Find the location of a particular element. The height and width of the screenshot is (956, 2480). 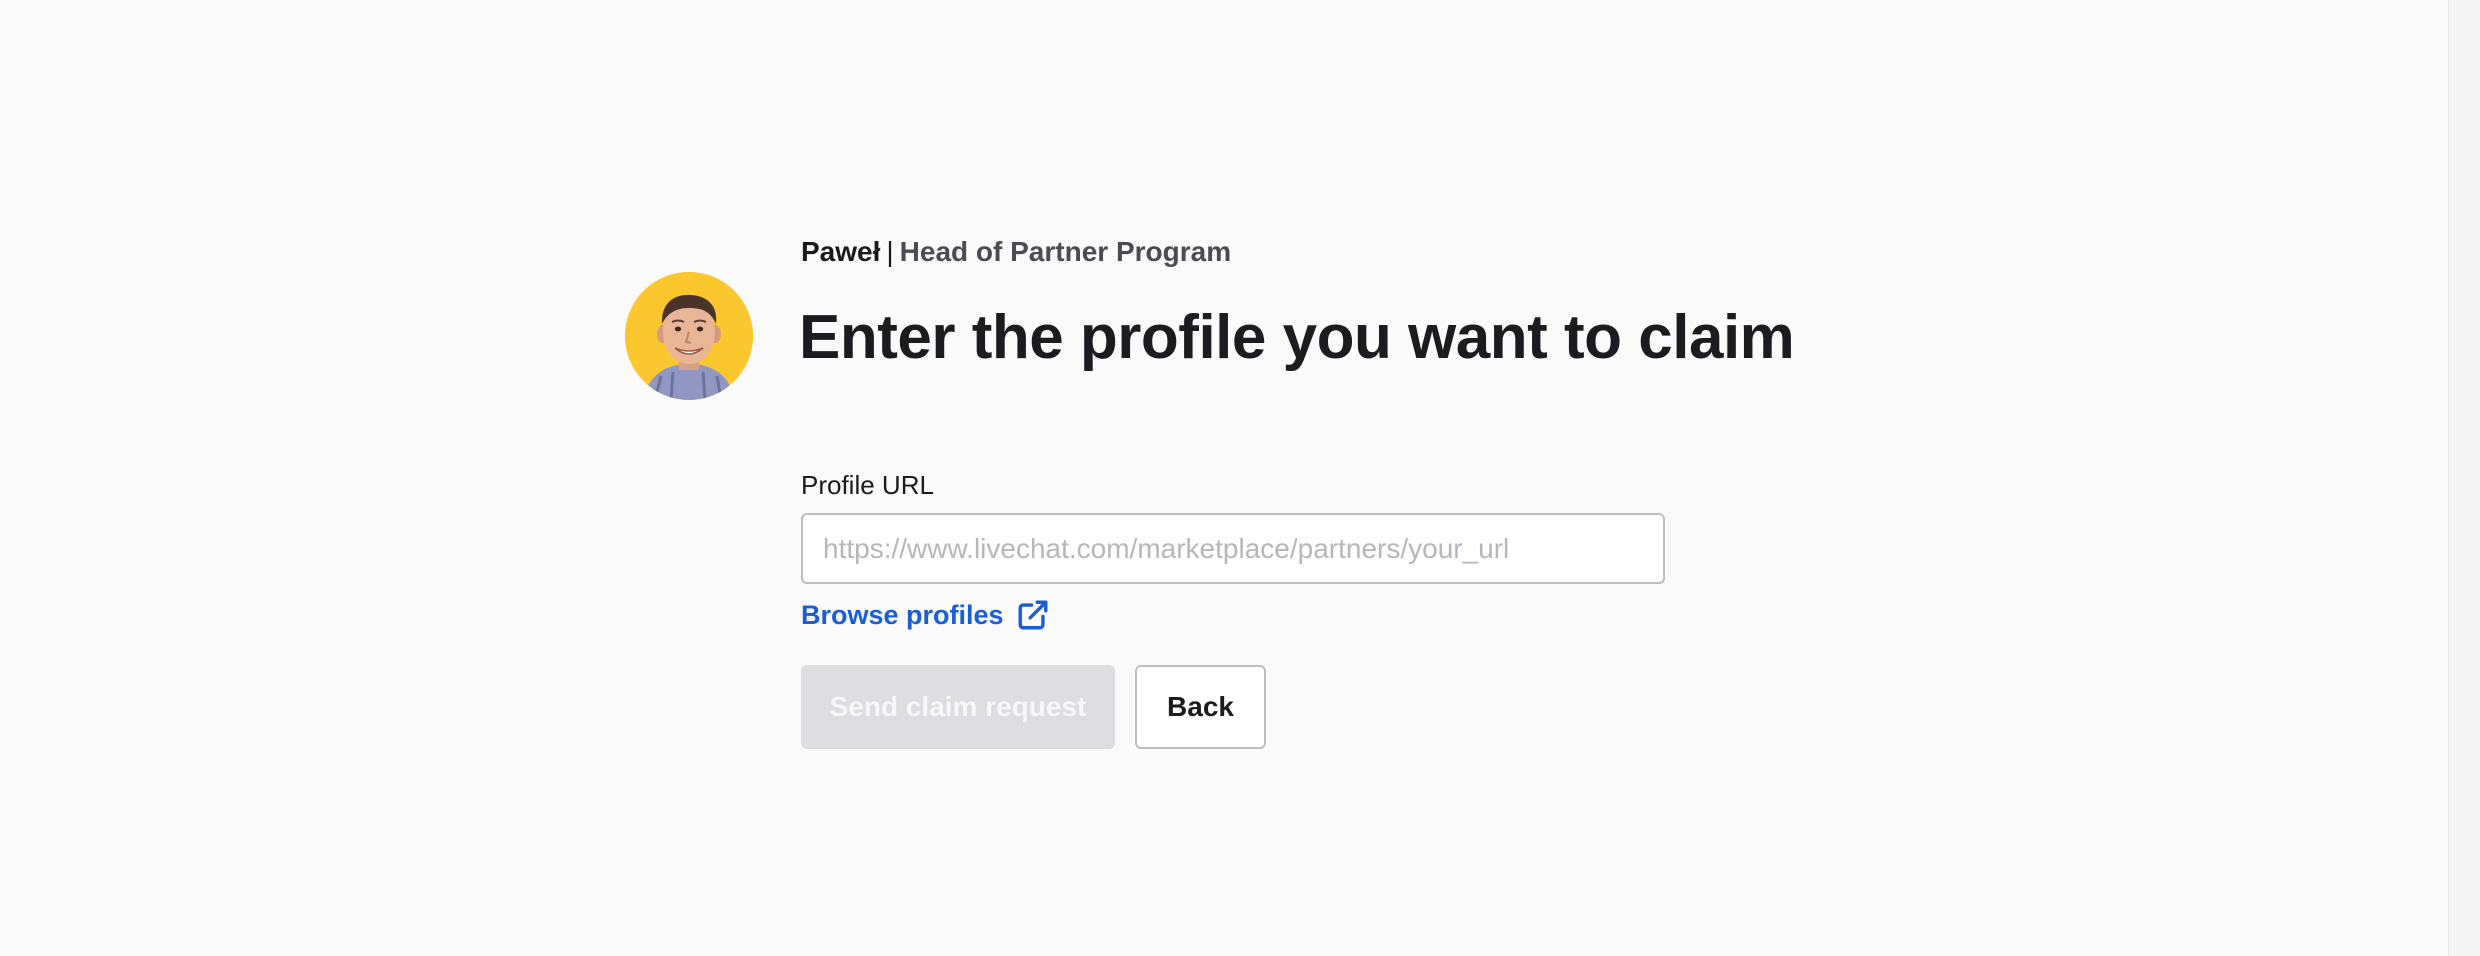

author-byline: Paweł | Head of Partner Program is located at coordinates (1016, 252).